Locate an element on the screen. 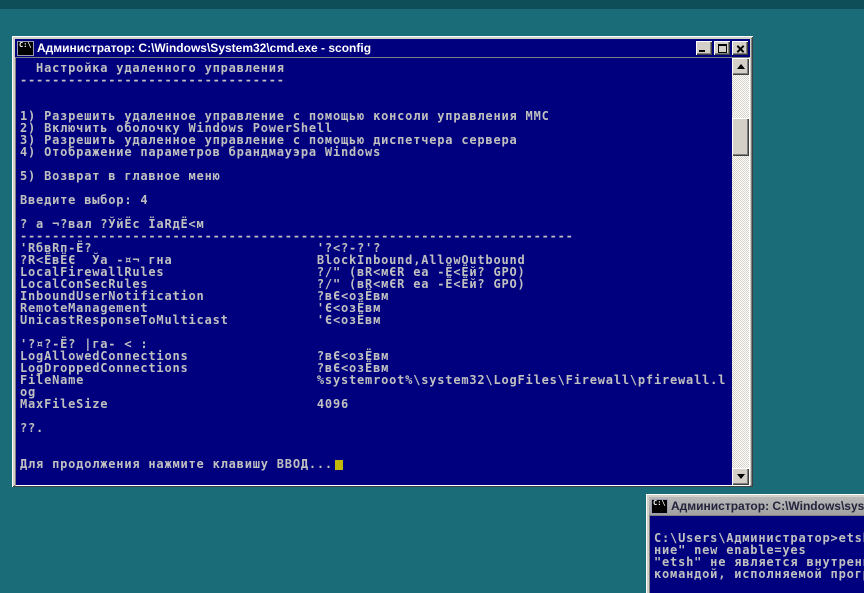  scroll-down-button is located at coordinates (740, 476).